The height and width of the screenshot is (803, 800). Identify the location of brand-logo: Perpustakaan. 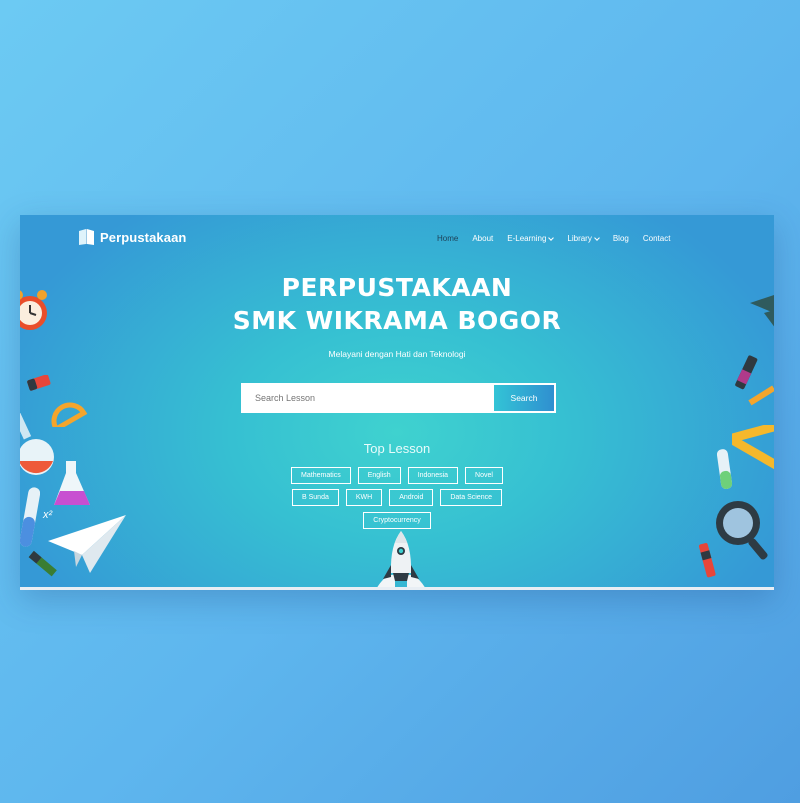
(132, 237).